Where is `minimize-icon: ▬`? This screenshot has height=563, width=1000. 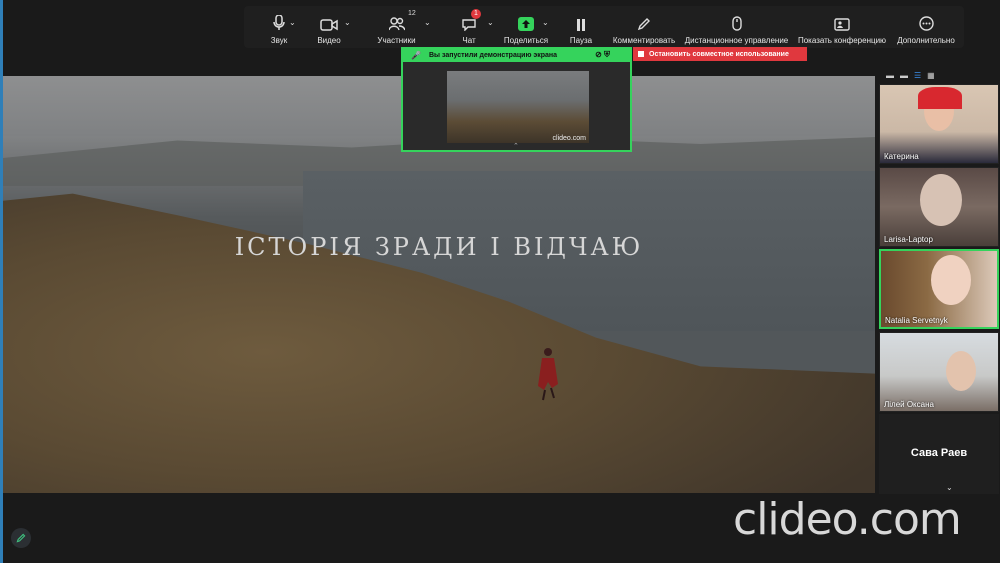 minimize-icon: ▬ is located at coordinates (890, 75).